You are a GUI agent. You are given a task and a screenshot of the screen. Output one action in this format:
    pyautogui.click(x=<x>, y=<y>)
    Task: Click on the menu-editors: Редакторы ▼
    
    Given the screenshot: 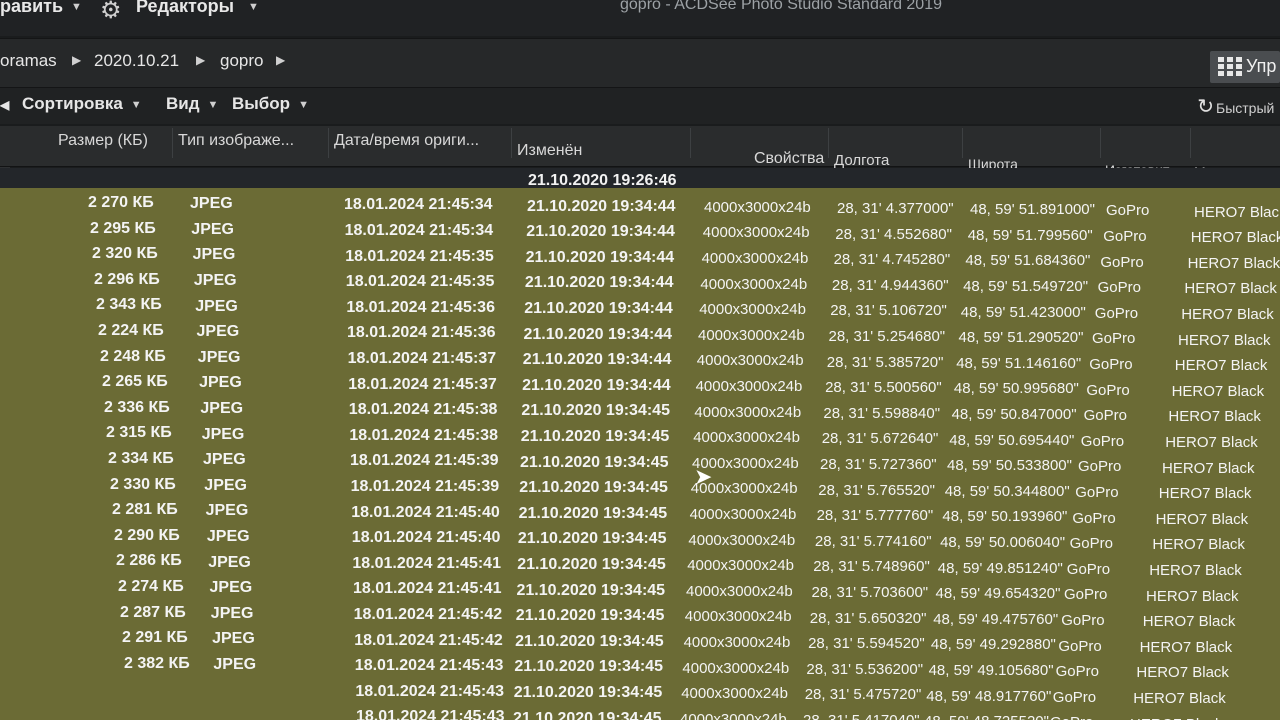 What is the action you would take?
    pyautogui.click(x=197, y=8)
    